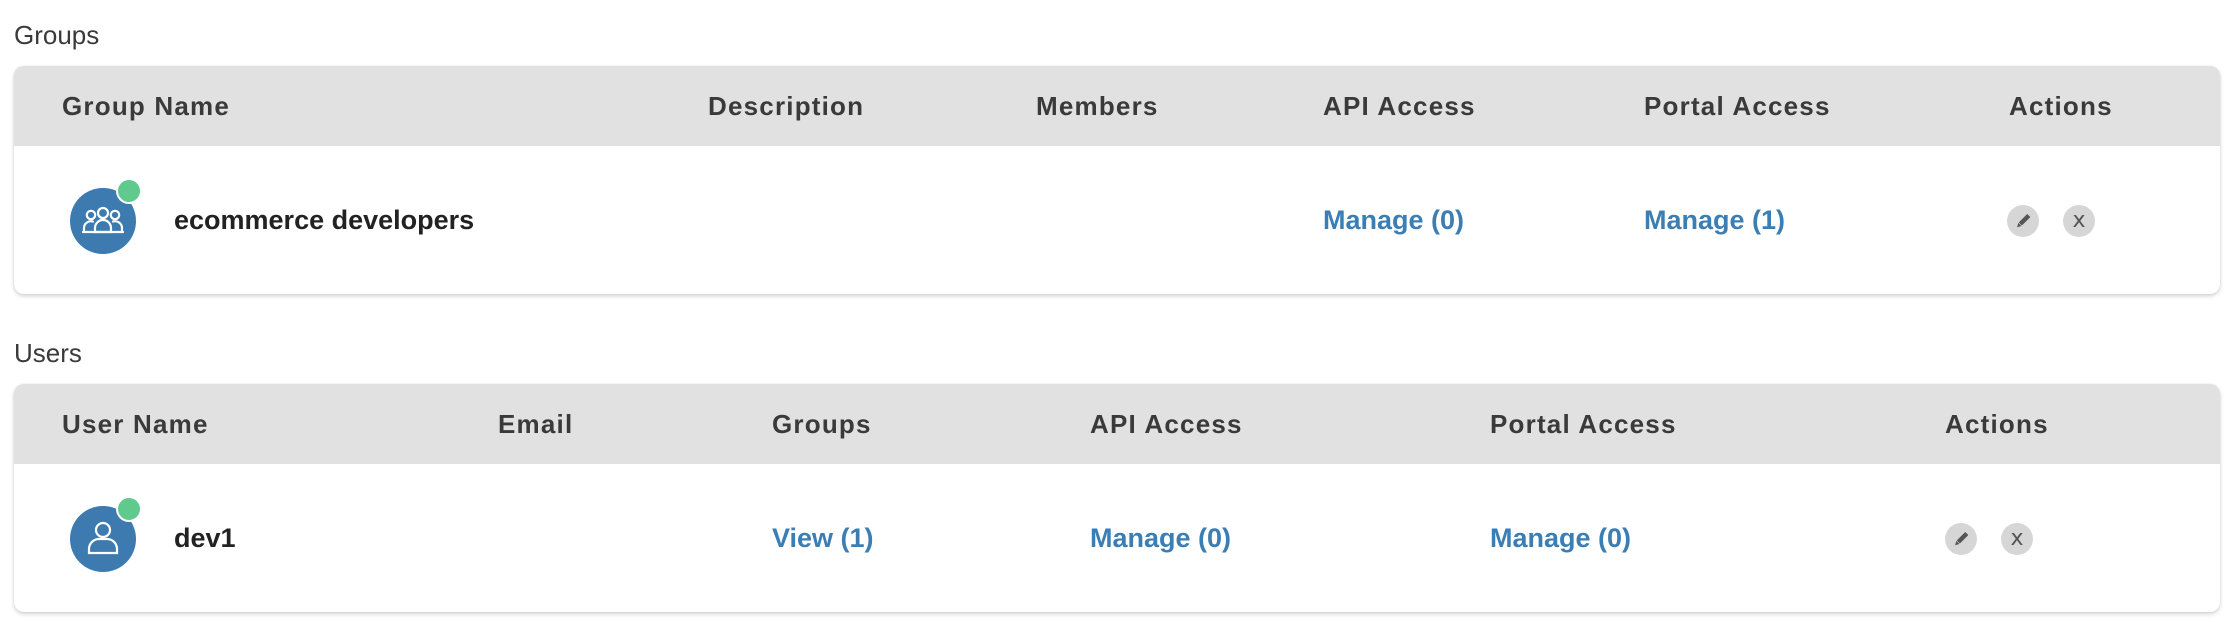 This screenshot has height=640, width=2234. I want to click on group-api-access-link: Manage (0), so click(1393, 220).